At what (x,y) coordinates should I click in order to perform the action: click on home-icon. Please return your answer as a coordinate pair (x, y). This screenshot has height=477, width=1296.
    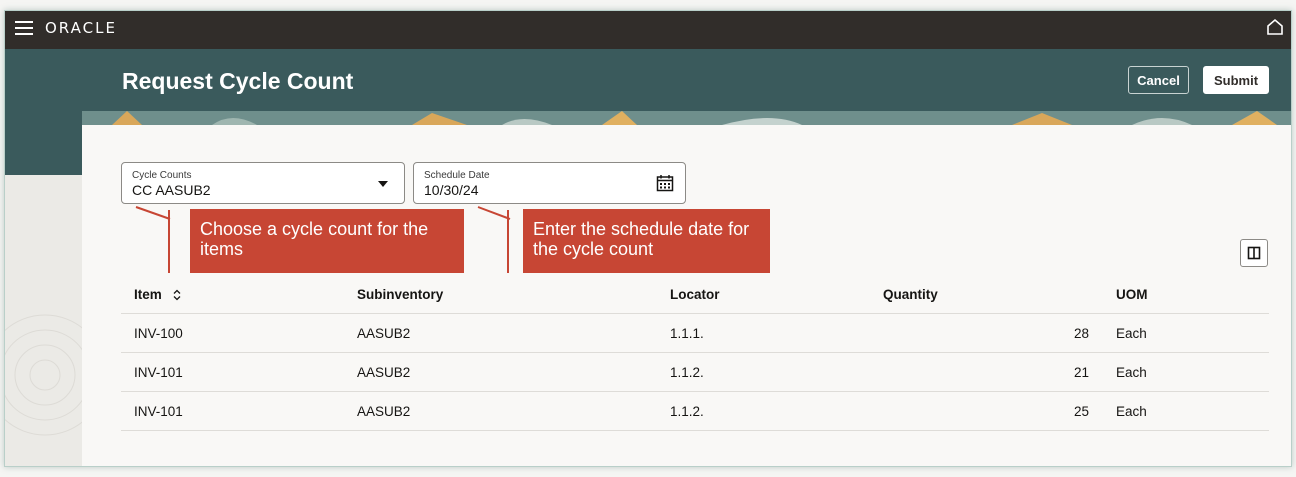
    Looking at the image, I should click on (1275, 27).